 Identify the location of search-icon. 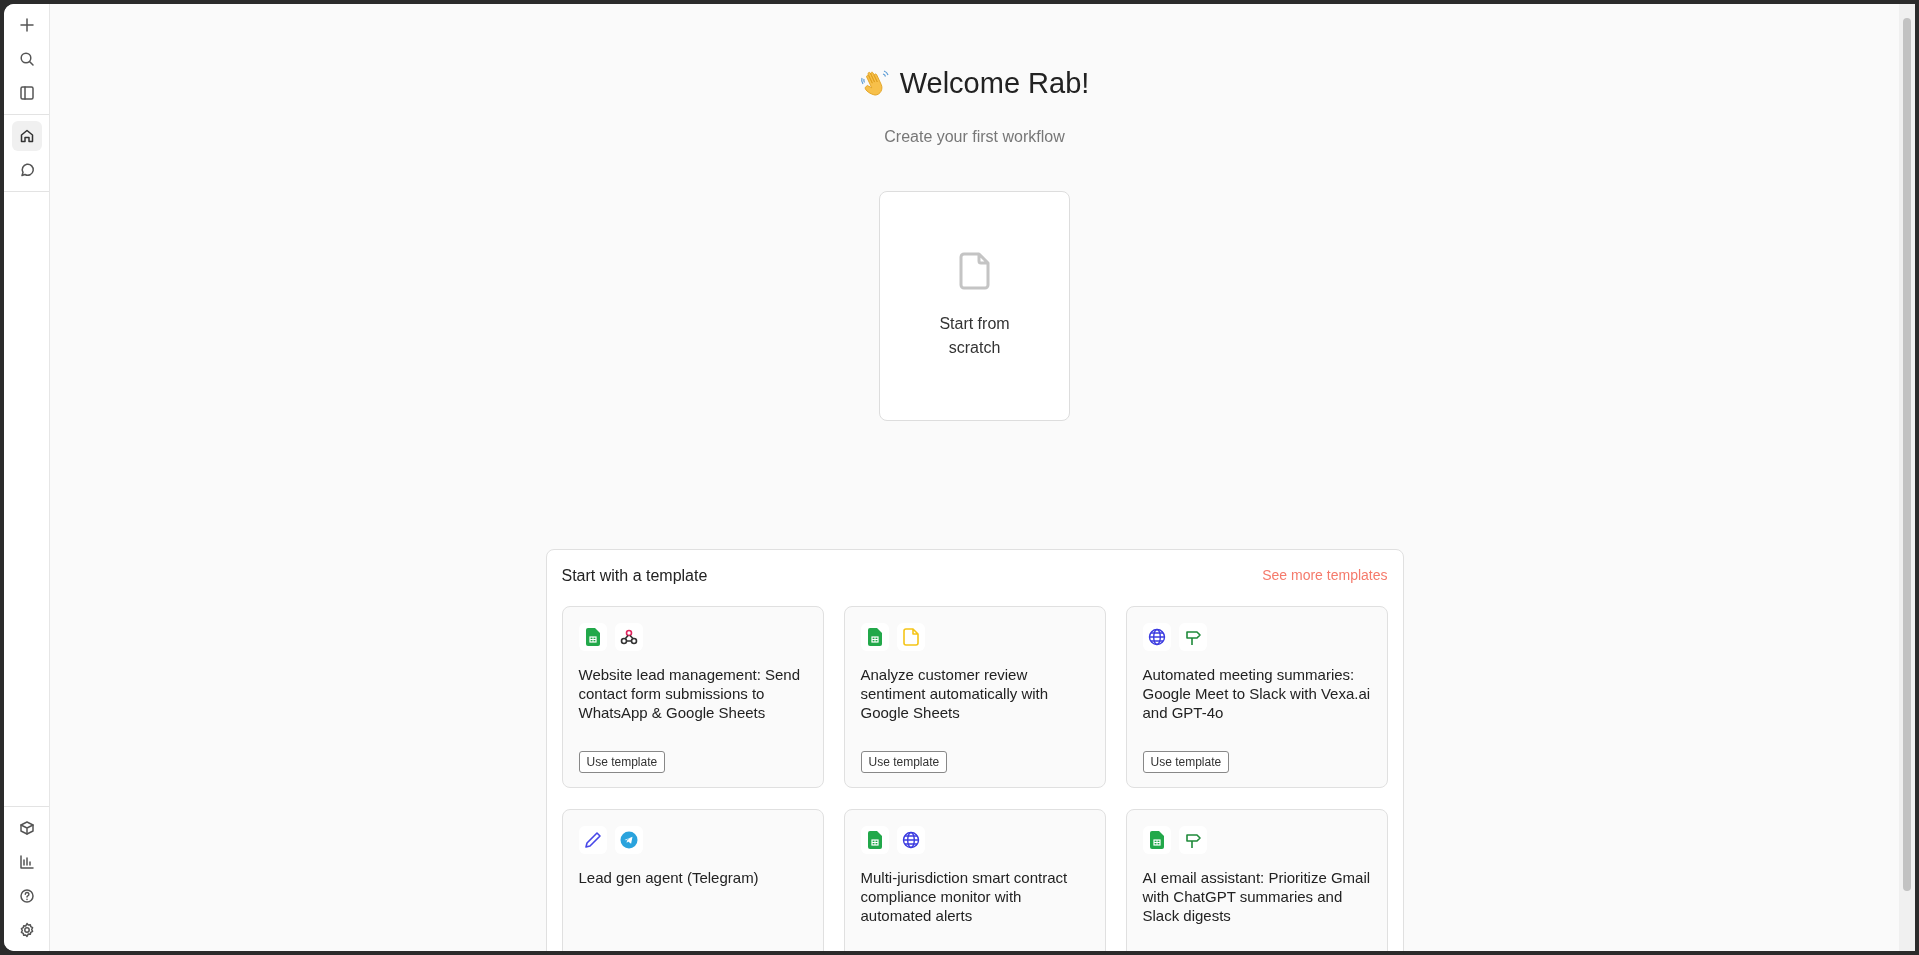
(26, 59).